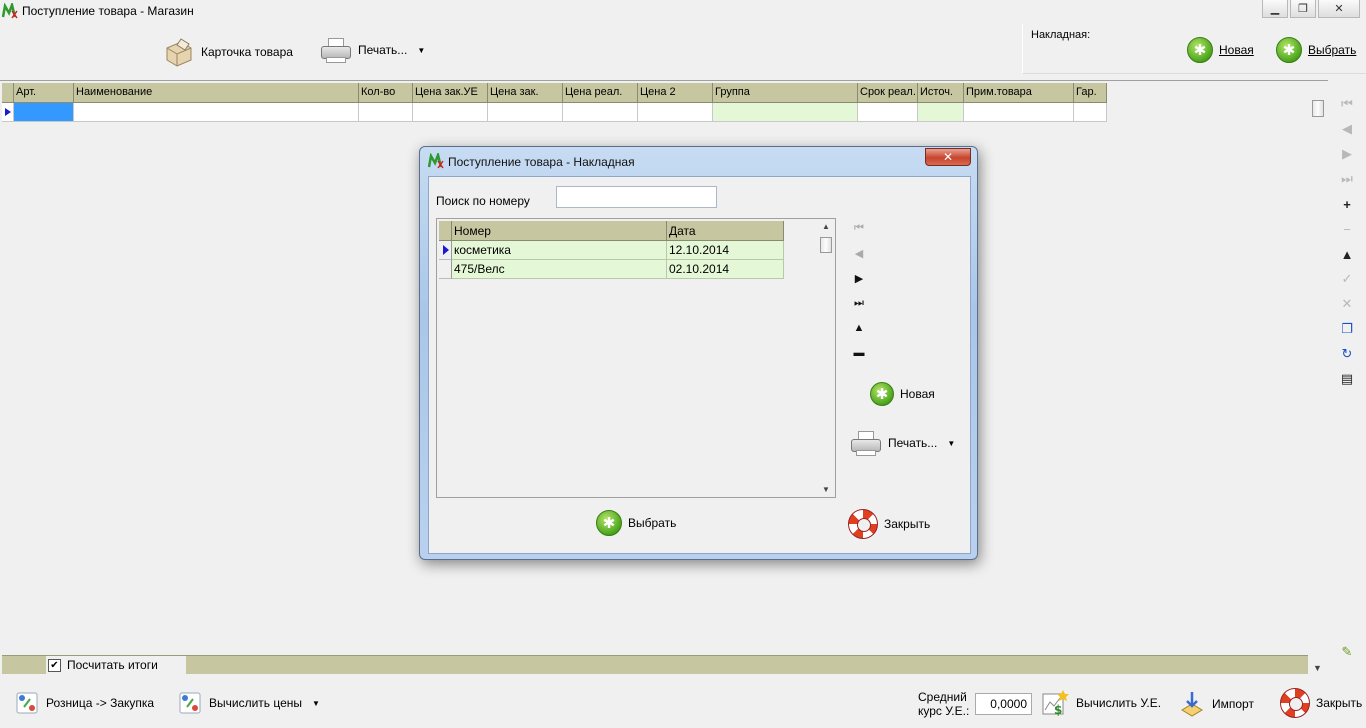 Image resolution: width=1366 pixels, height=728 pixels. I want to click on table-row, so click(554, 112).